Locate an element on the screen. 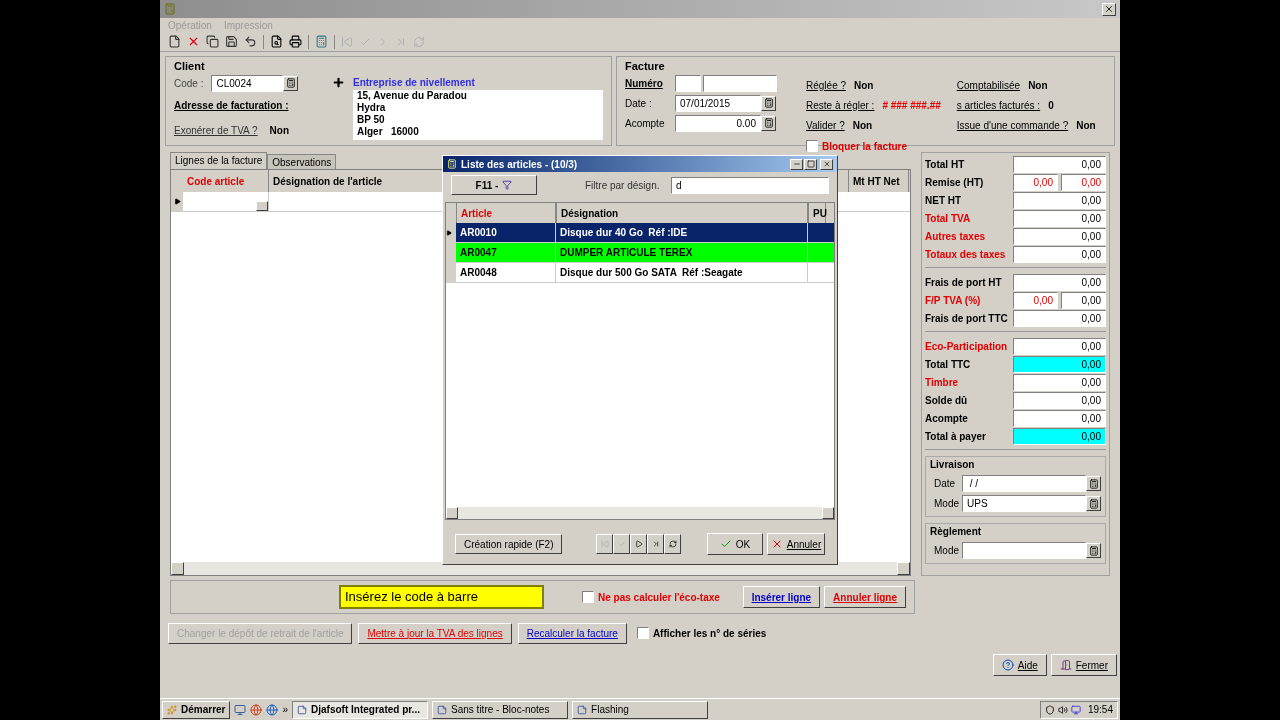 The height and width of the screenshot is (720, 1280). check-icon is located at coordinates (725, 544).